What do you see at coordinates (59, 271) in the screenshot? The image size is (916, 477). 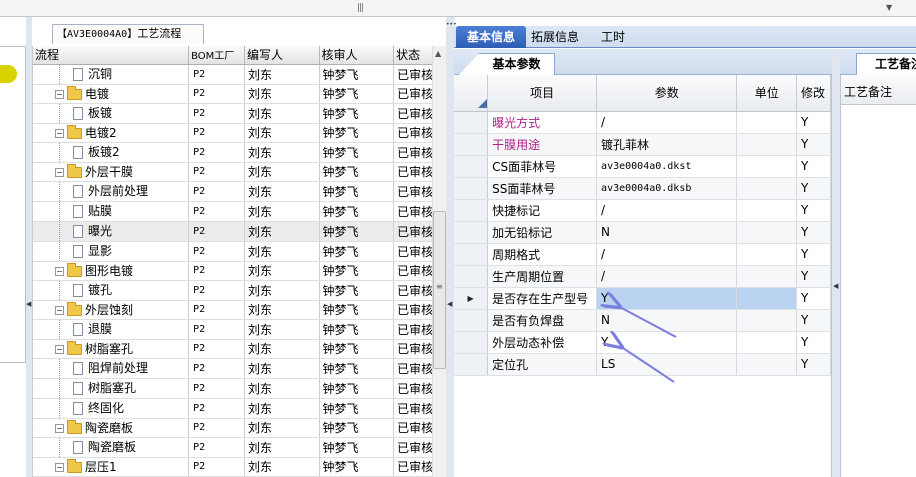 I see `collapse-icon: −` at bounding box center [59, 271].